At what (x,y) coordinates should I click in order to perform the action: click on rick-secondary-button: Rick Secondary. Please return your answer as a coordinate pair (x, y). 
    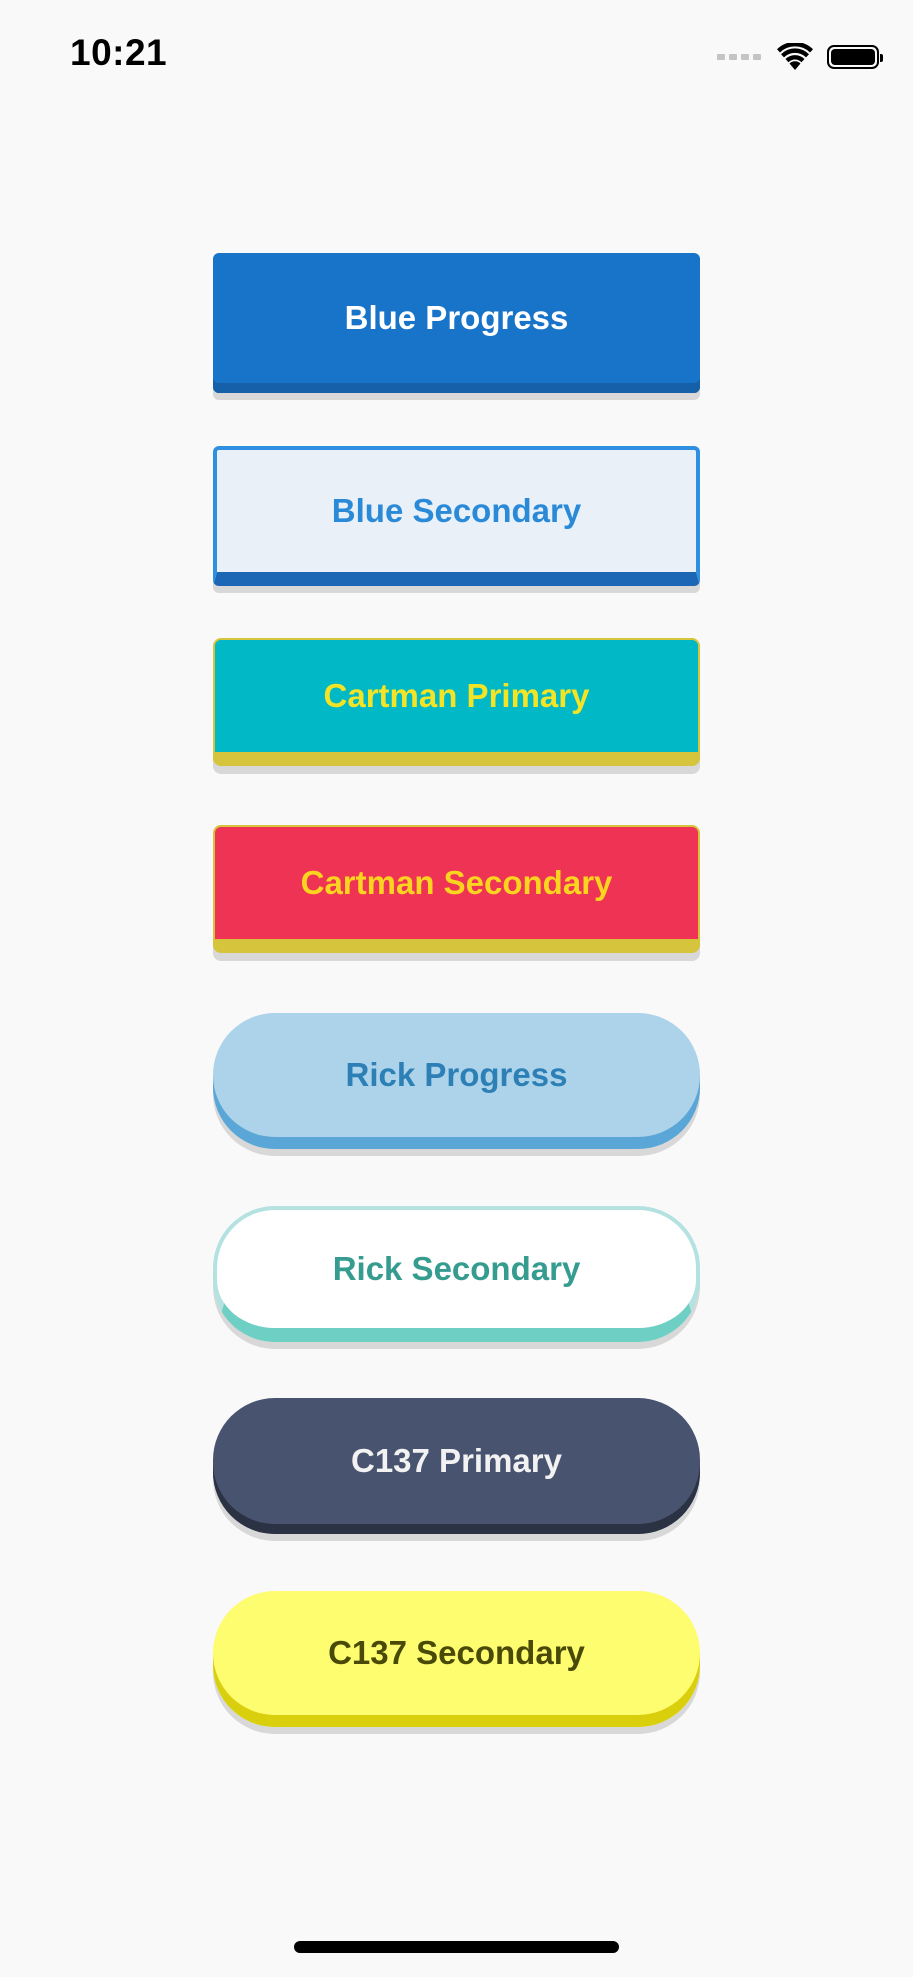
    Looking at the image, I should click on (456, 1274).